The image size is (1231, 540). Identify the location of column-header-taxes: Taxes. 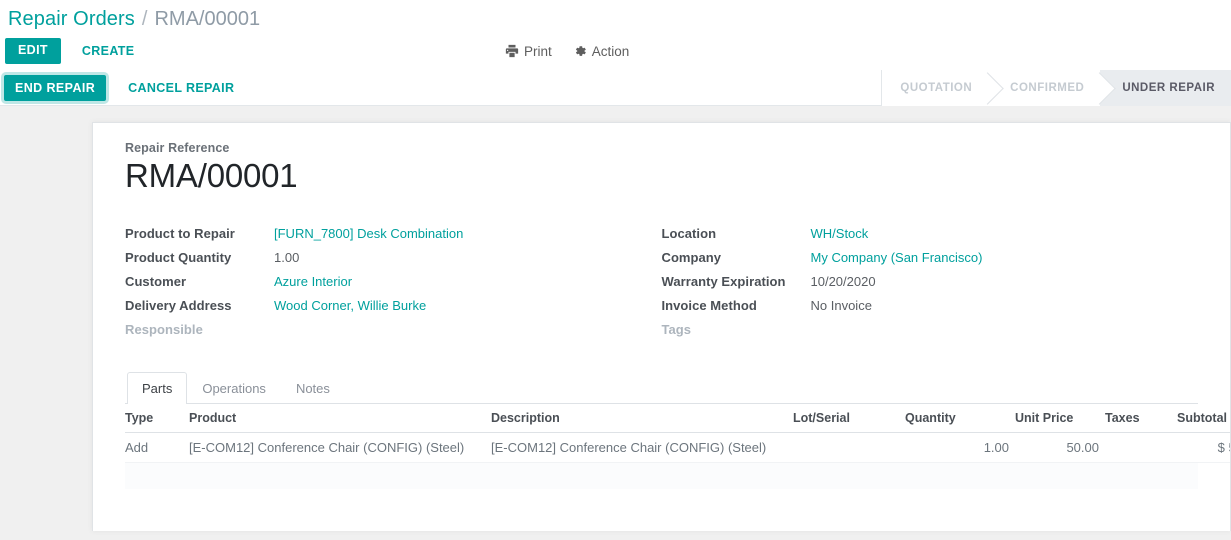
(1141, 418).